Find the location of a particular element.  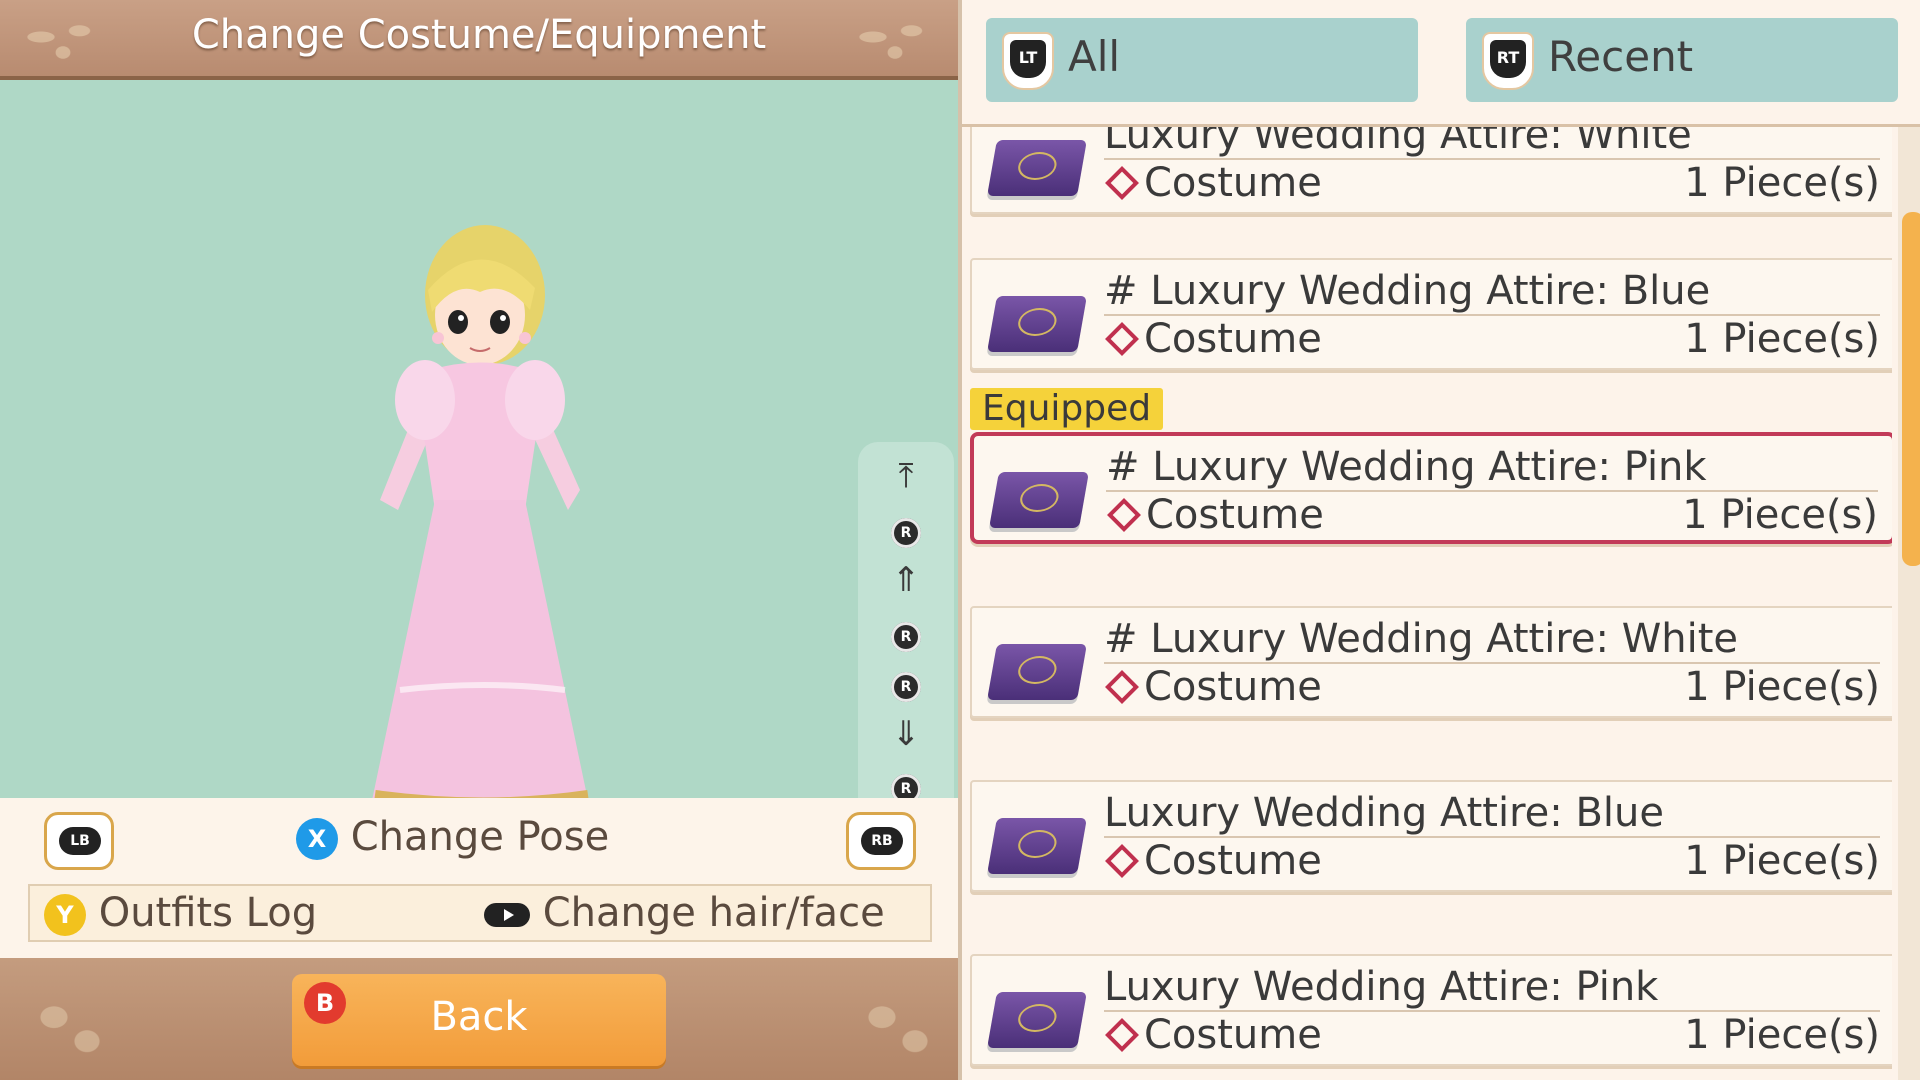

item-name: # Luxury Wedding Attire: White is located at coordinates (1421, 639).